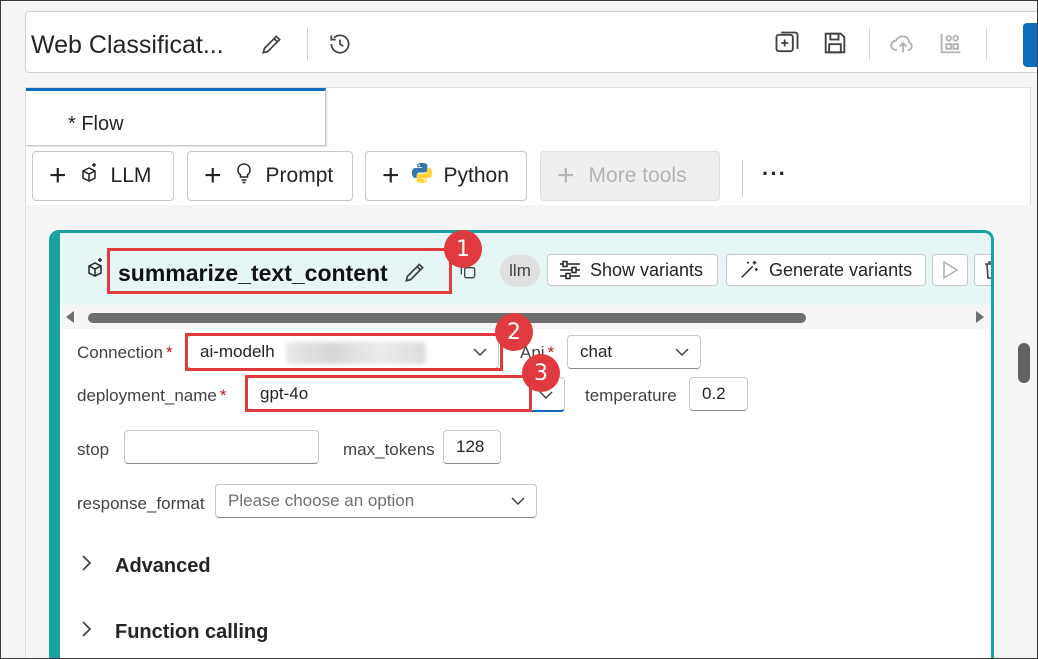 The image size is (1038, 659). I want to click on deployment-name-label: deployment_name *, so click(152, 395).